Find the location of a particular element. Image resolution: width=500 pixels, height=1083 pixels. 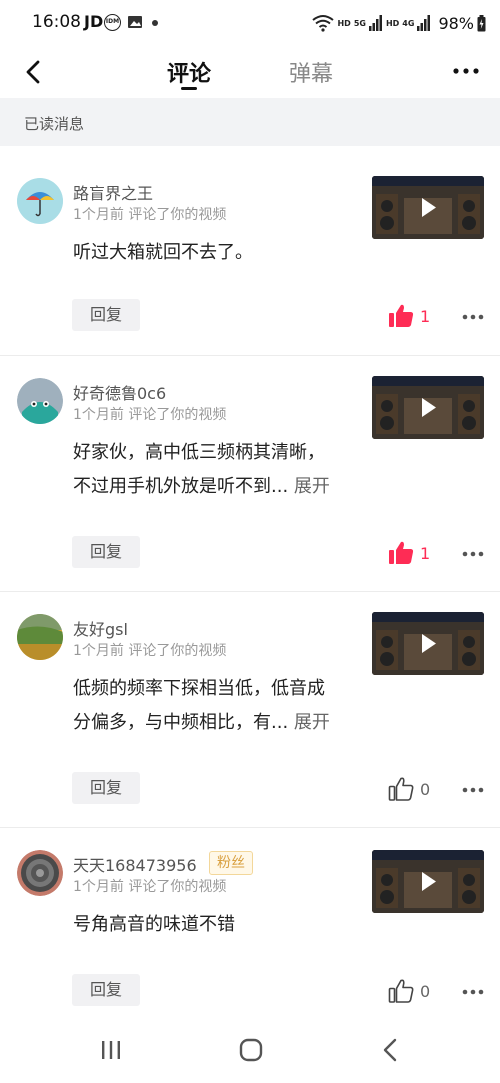

system-navigation-bar is located at coordinates (250, 1050).